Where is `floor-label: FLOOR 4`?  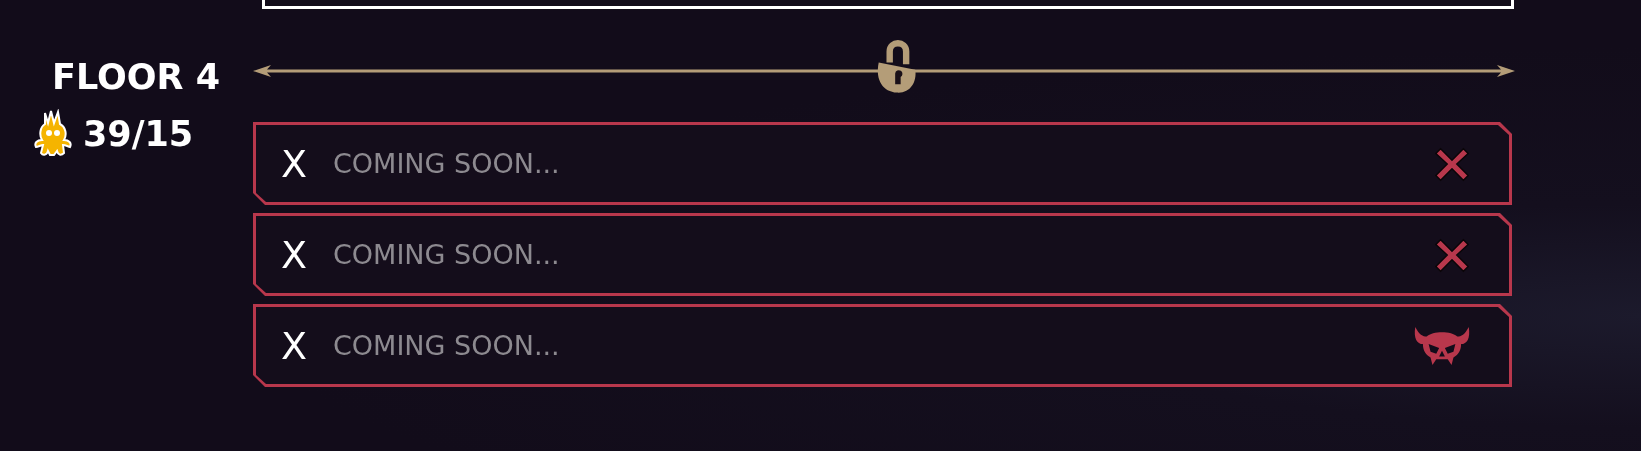
floor-label: FLOOR 4 is located at coordinates (136, 77).